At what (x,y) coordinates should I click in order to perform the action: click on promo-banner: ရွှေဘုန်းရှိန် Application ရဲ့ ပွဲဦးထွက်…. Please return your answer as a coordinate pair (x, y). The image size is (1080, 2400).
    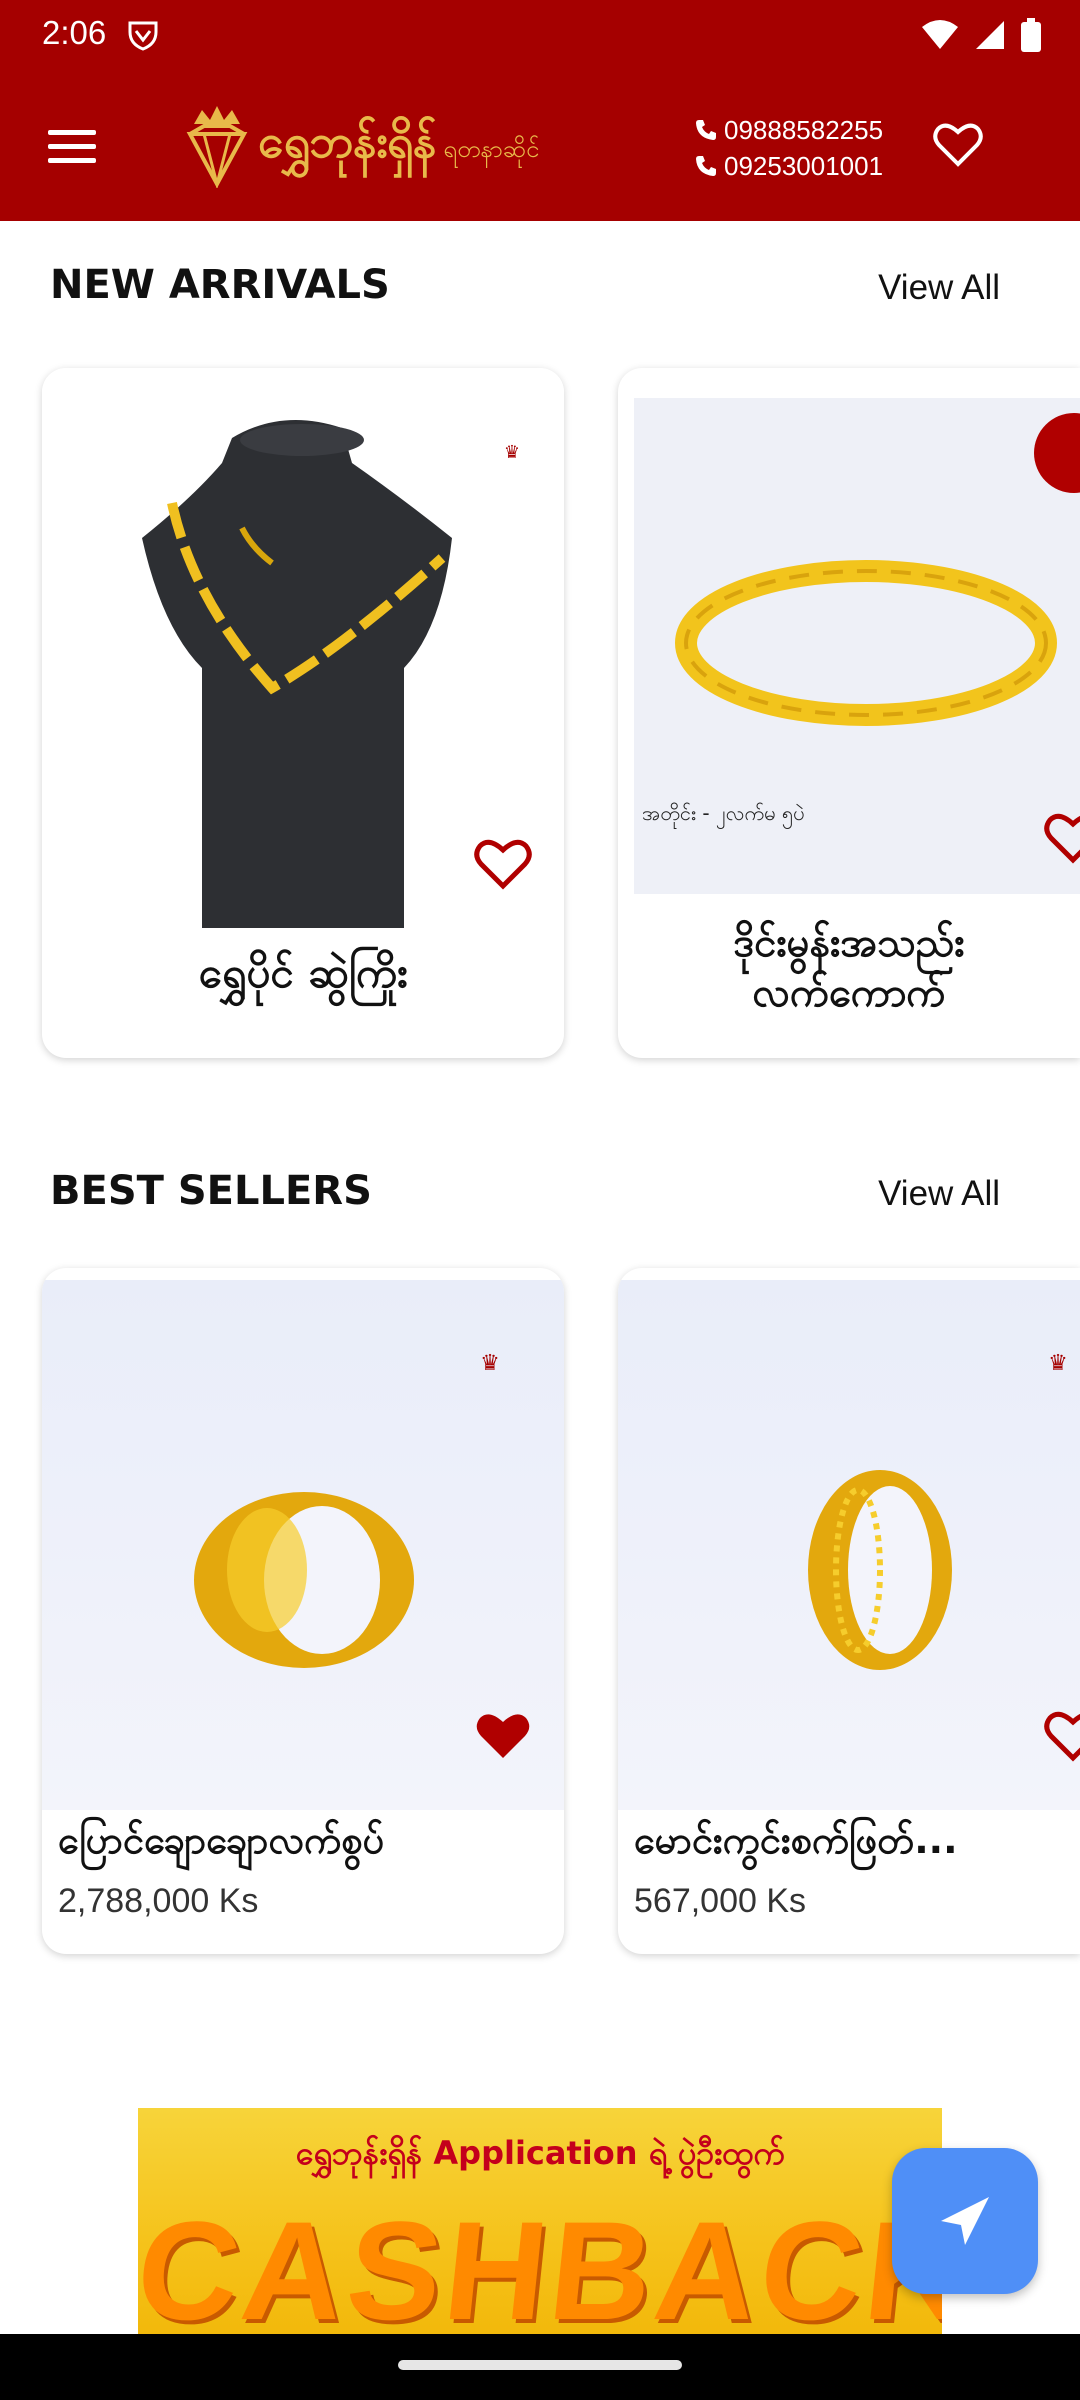
    Looking at the image, I should click on (540, 2223).